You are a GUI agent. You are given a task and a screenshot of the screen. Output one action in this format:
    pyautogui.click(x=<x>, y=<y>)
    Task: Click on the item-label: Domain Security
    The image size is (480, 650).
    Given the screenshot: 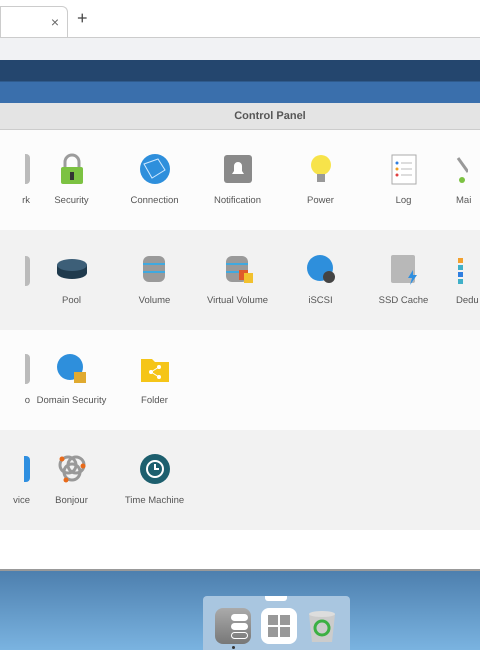 What is the action you would take?
    pyautogui.click(x=71, y=401)
    